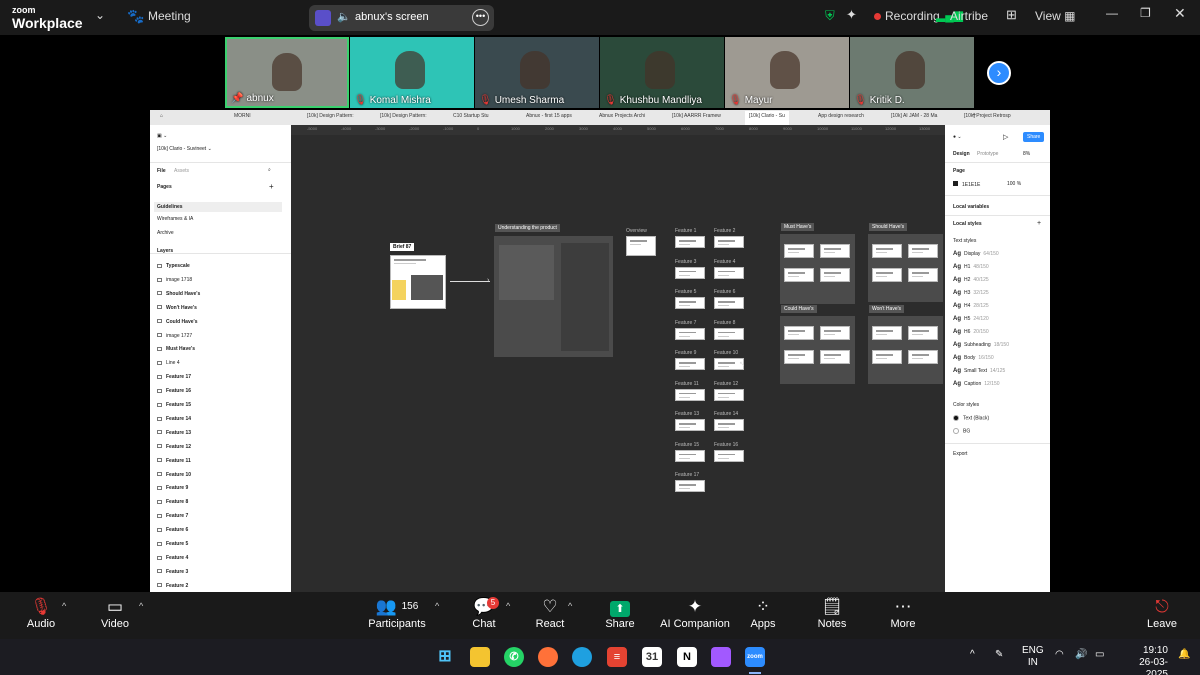  I want to click on speaker-icon: 🔈, so click(344, 16).